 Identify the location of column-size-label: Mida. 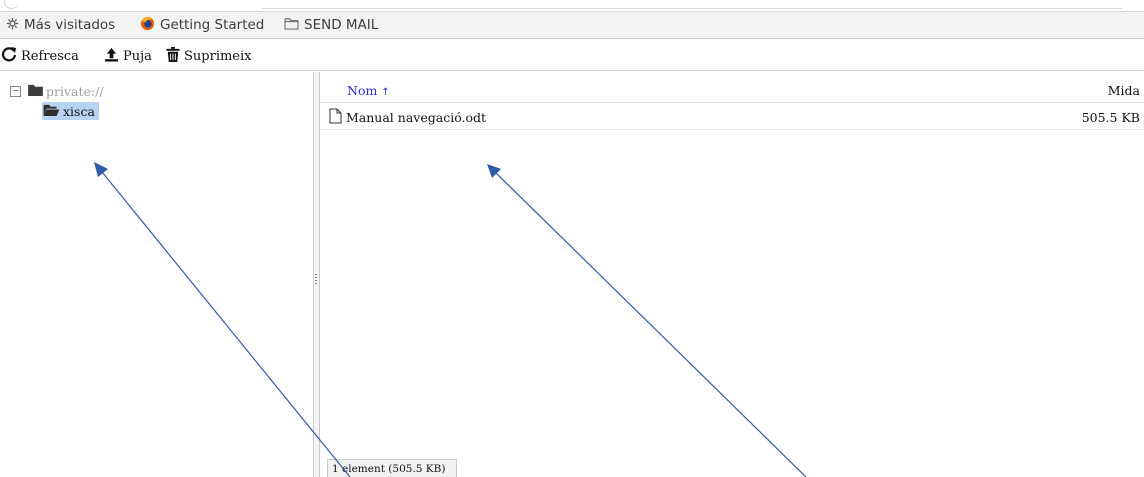
(1123, 90).